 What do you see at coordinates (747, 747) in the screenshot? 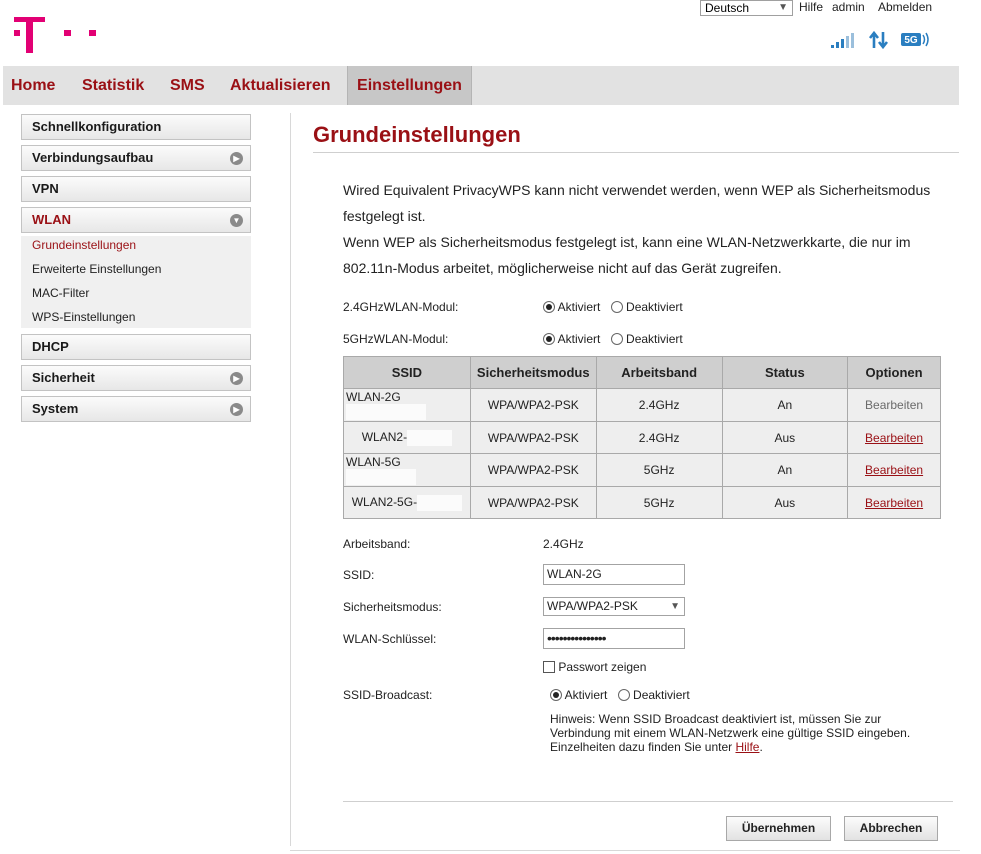
I see `hint-help-link: Hilfe` at bounding box center [747, 747].